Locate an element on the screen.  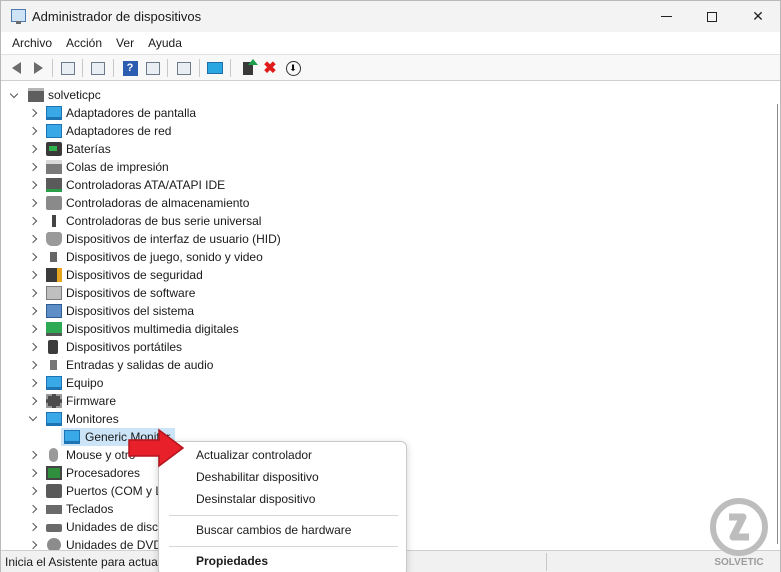
tree-item-label: Controladoras de bus serie universal is located at coordinates (163, 221).